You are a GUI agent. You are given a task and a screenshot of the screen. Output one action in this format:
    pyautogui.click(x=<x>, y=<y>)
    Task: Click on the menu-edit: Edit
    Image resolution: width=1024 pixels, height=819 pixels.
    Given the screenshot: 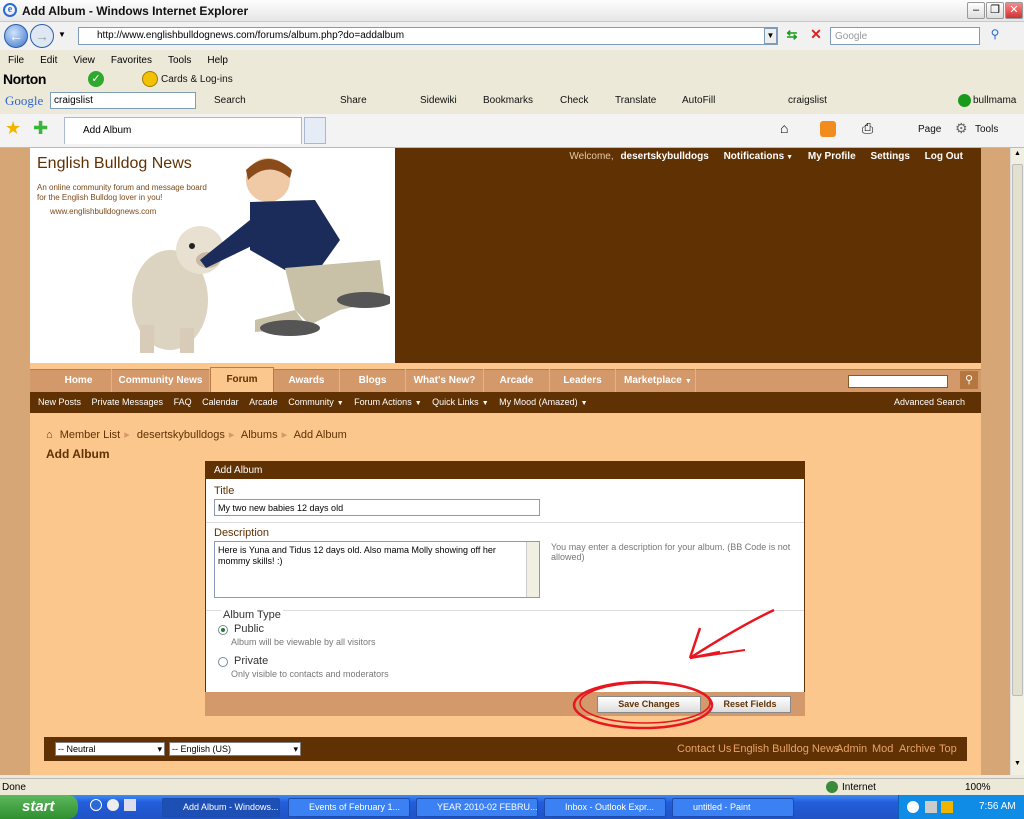 What is the action you would take?
    pyautogui.click(x=48, y=60)
    